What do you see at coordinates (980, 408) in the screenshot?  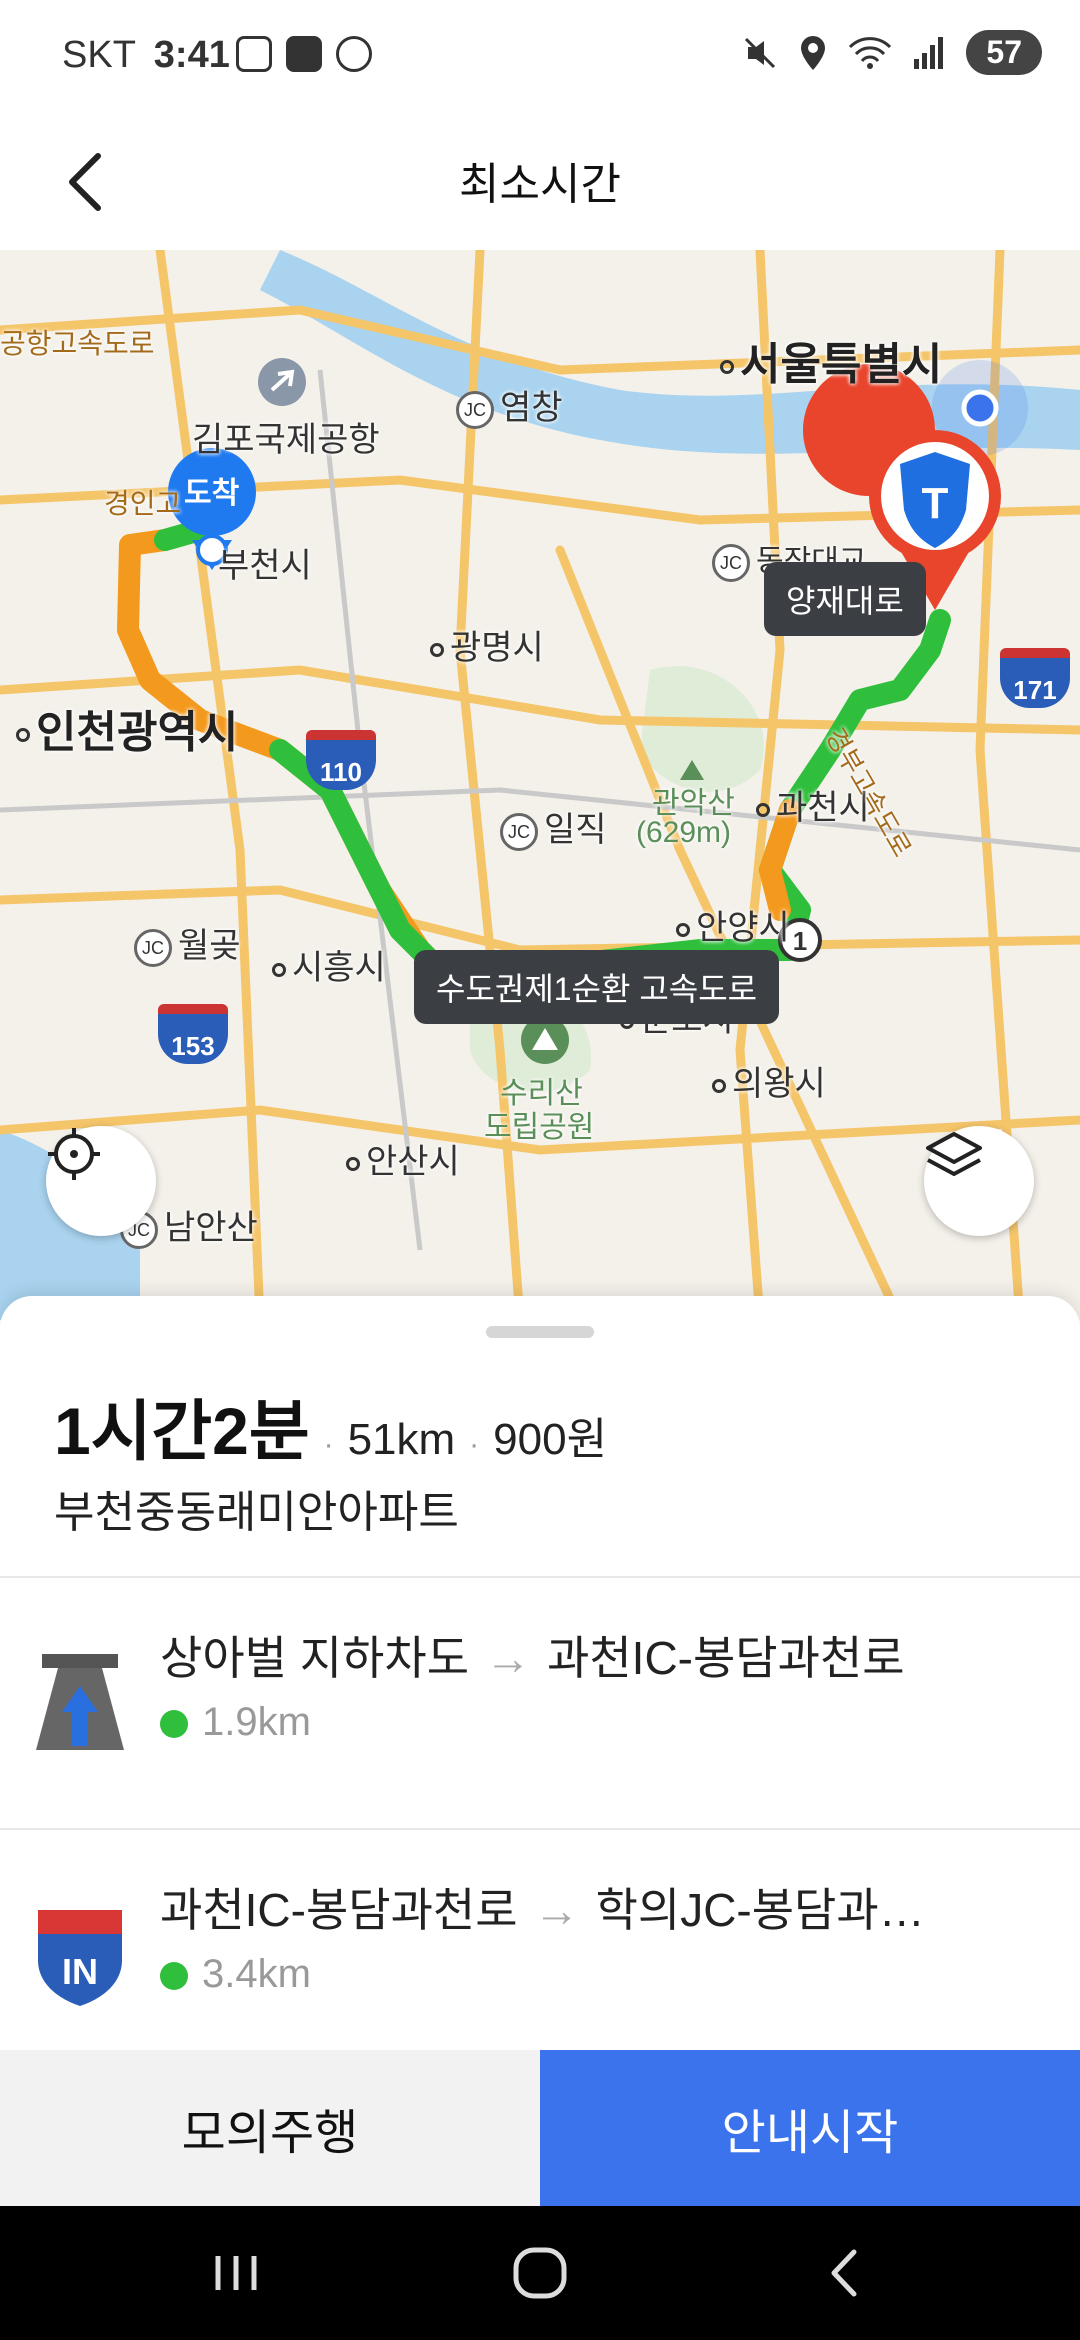 I see `current-location-dot` at bounding box center [980, 408].